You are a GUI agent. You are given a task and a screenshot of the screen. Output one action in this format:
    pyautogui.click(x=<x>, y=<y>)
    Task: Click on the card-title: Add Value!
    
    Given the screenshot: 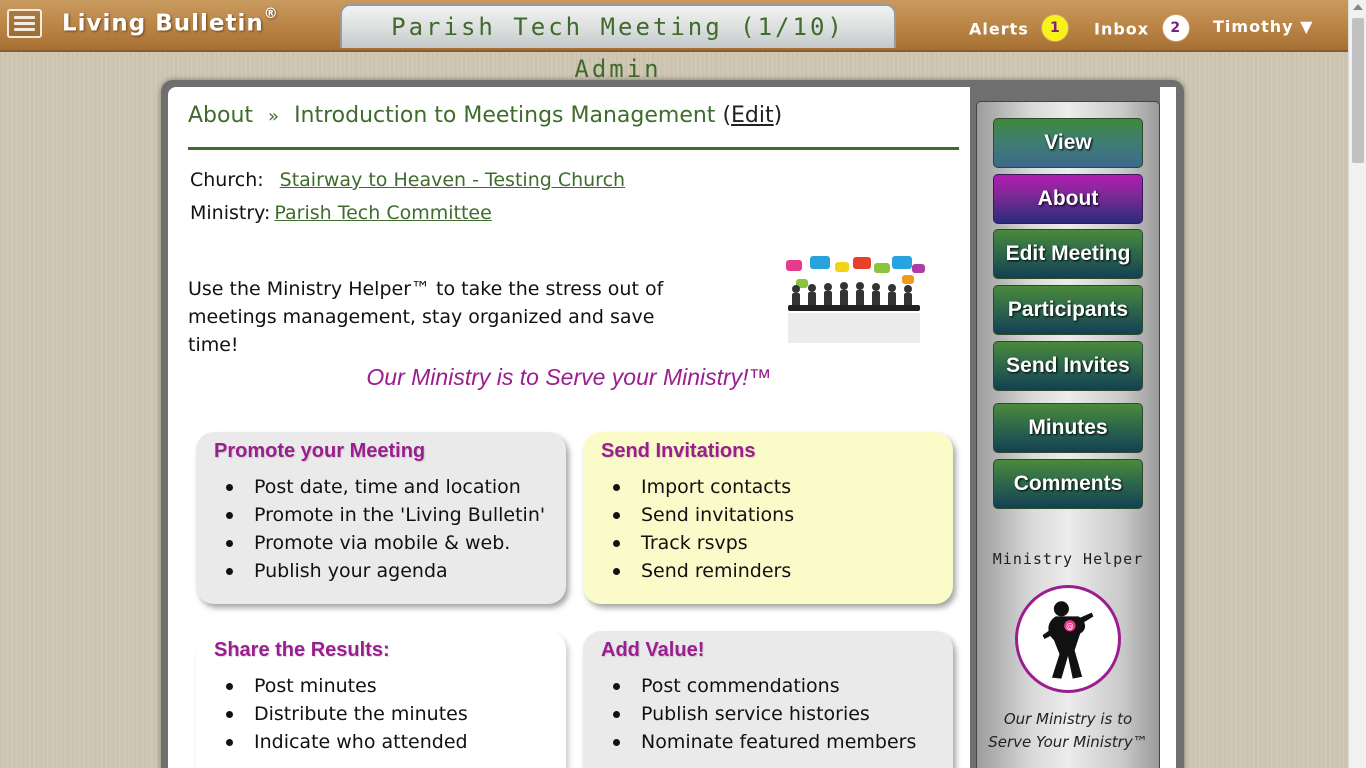 What is the action you would take?
    pyautogui.click(x=653, y=650)
    